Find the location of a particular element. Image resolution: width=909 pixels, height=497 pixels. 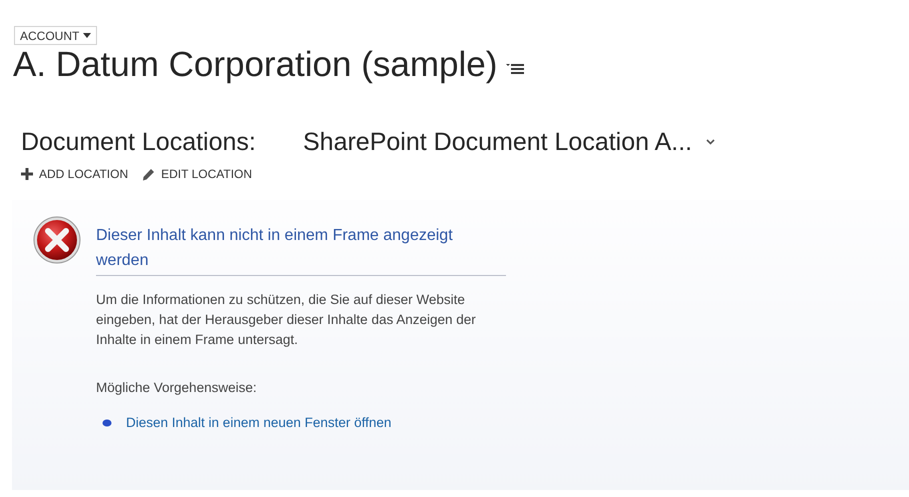

plus-icon is located at coordinates (27, 174).